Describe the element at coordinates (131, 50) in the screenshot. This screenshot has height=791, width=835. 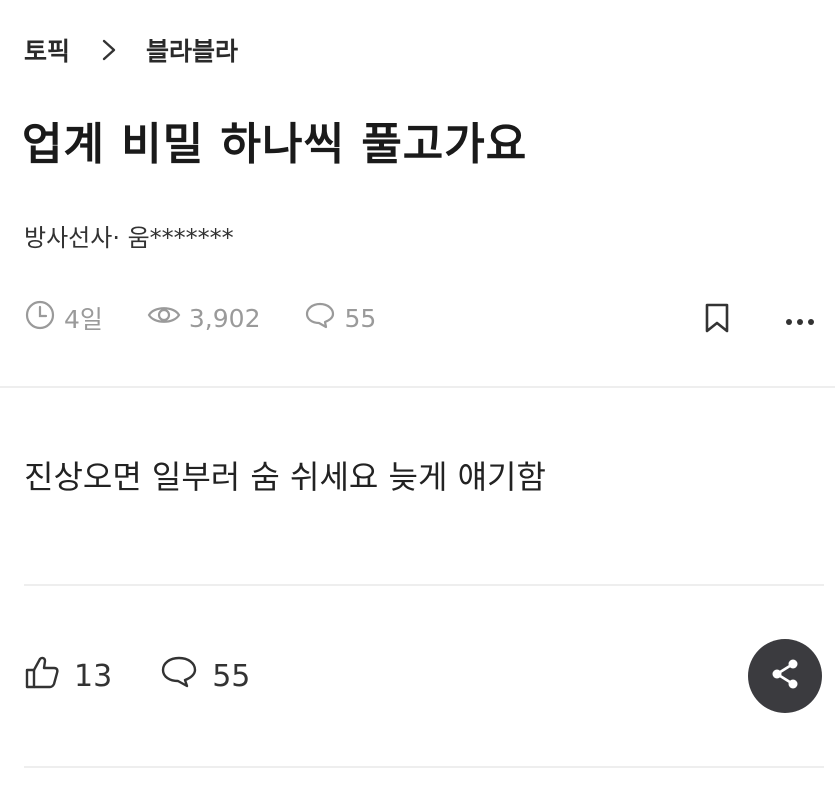
I see `breadcrumb: 토픽 블라블라` at that location.